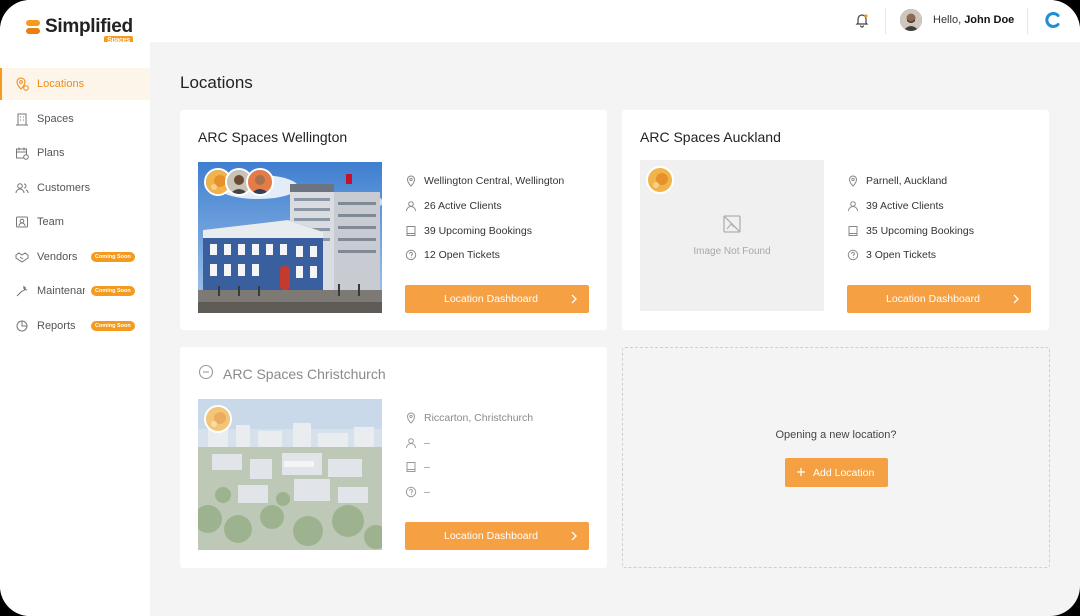  Describe the element at coordinates (897, 181) in the screenshot. I see `location-address: Parnell, Auckland` at that location.